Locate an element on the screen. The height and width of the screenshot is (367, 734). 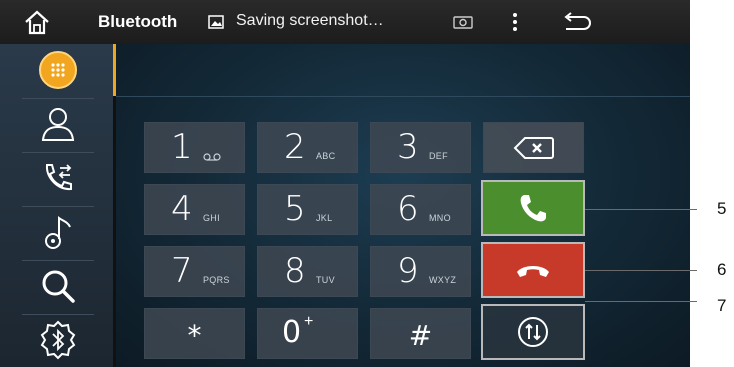
key-2: 2 ABC is located at coordinates (307, 147).